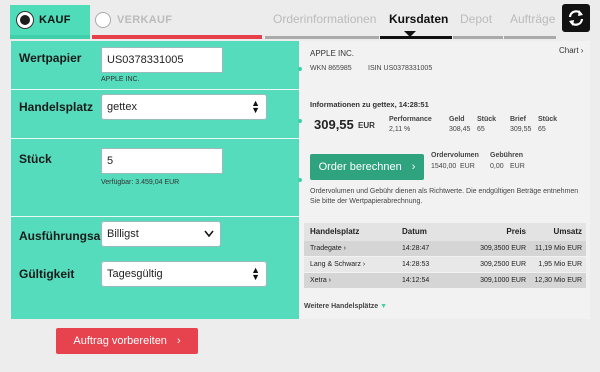 This screenshot has width=600, height=372. What do you see at coordinates (35, 159) in the screenshot?
I see `stueck-label: Stück` at bounding box center [35, 159].